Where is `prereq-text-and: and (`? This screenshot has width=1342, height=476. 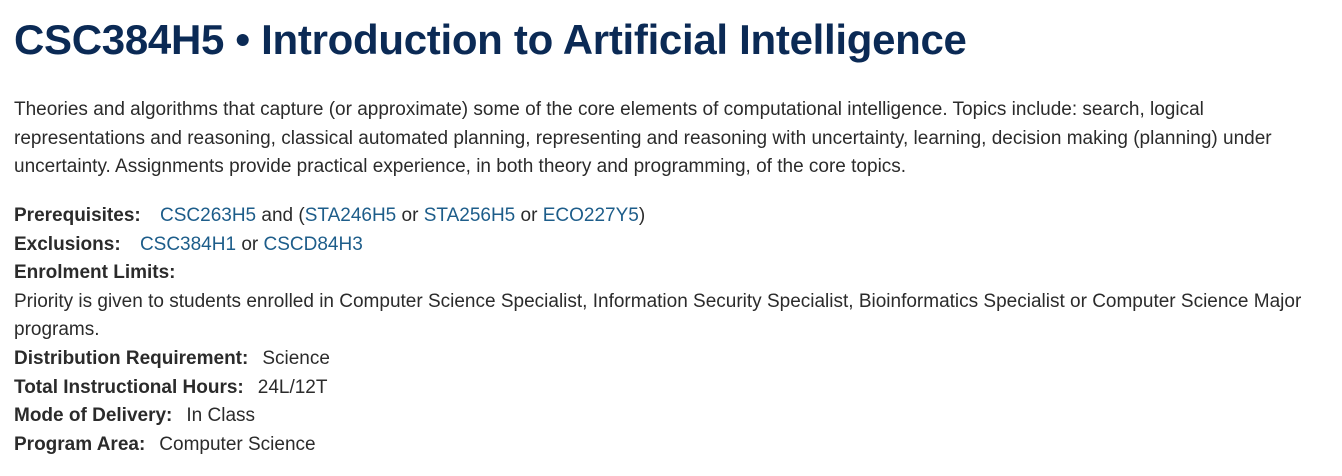
prereq-text-and: and ( is located at coordinates (283, 215).